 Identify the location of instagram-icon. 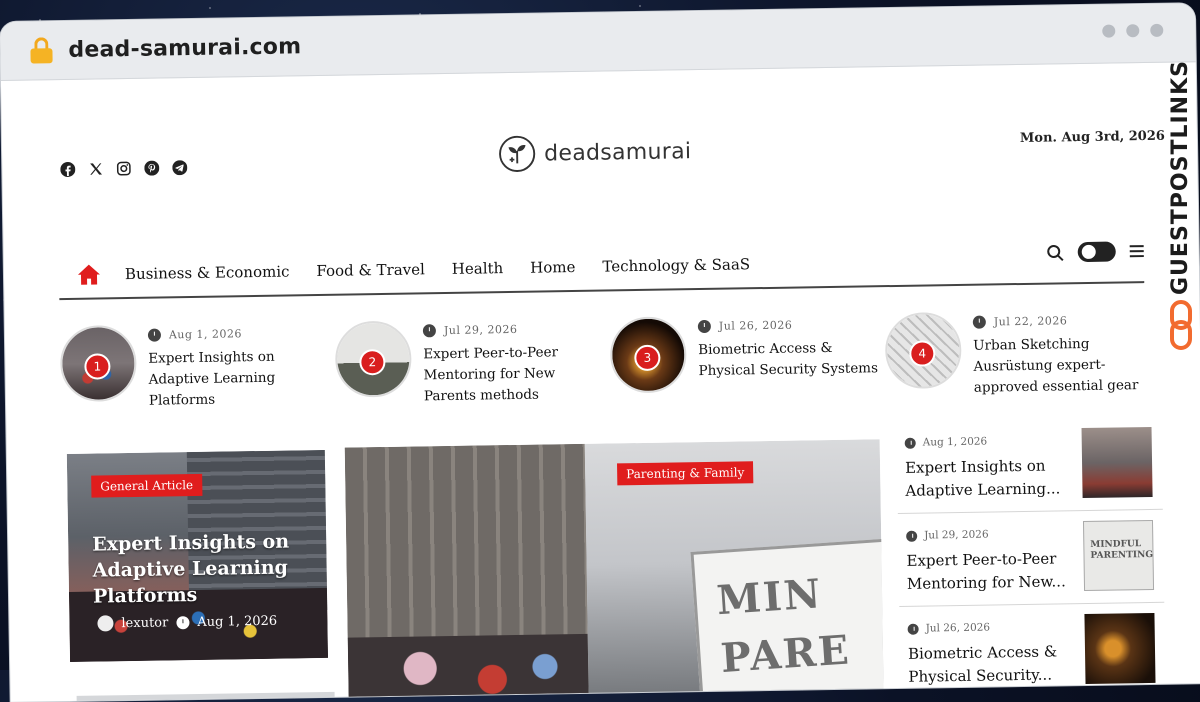
(123, 168).